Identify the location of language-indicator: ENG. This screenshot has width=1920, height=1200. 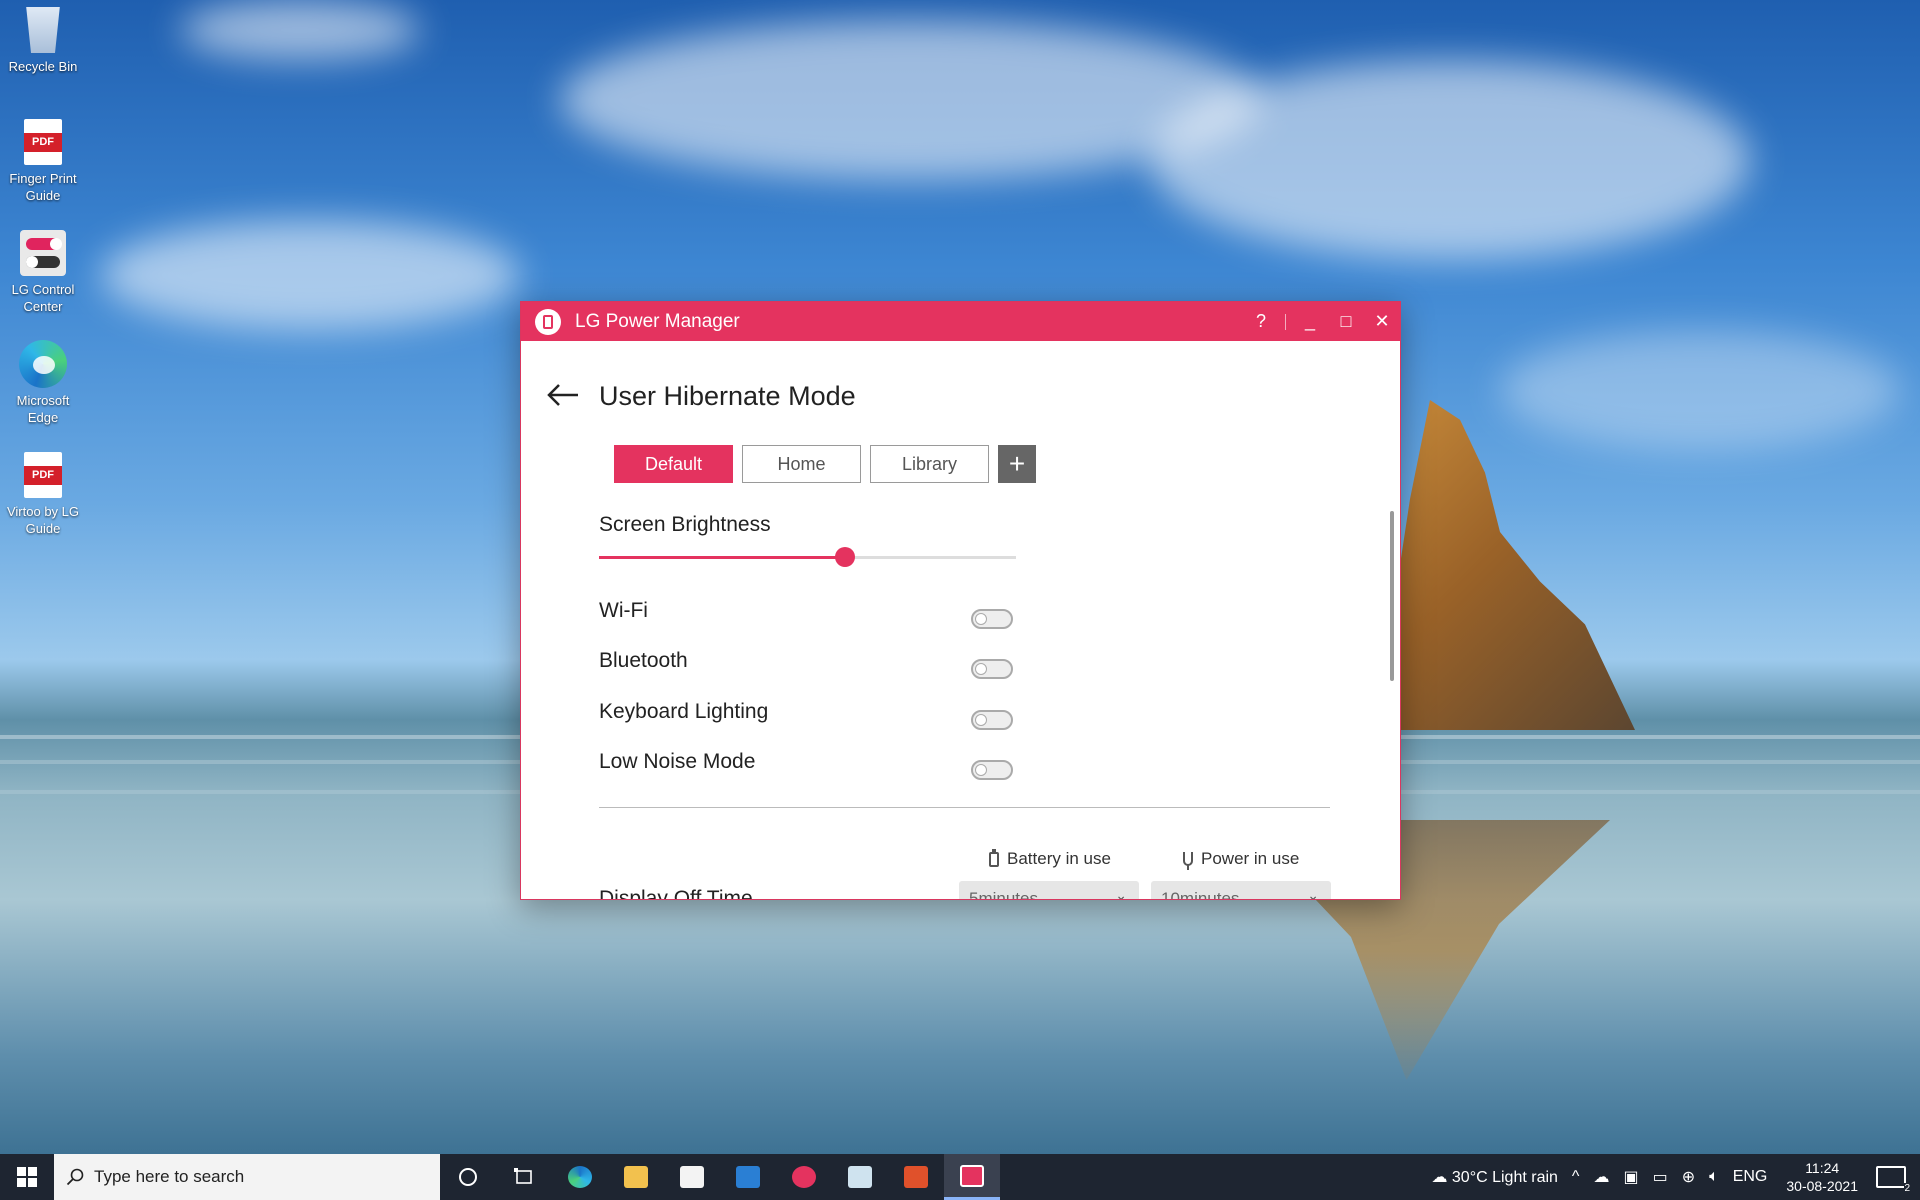
(1750, 1177).